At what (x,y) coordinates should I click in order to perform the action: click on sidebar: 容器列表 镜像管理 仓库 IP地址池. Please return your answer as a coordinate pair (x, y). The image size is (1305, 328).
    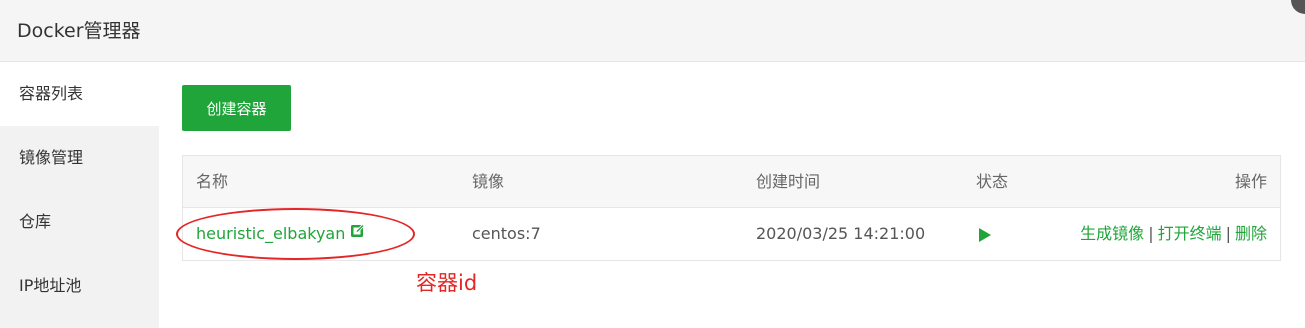
    Looking at the image, I should click on (79, 195).